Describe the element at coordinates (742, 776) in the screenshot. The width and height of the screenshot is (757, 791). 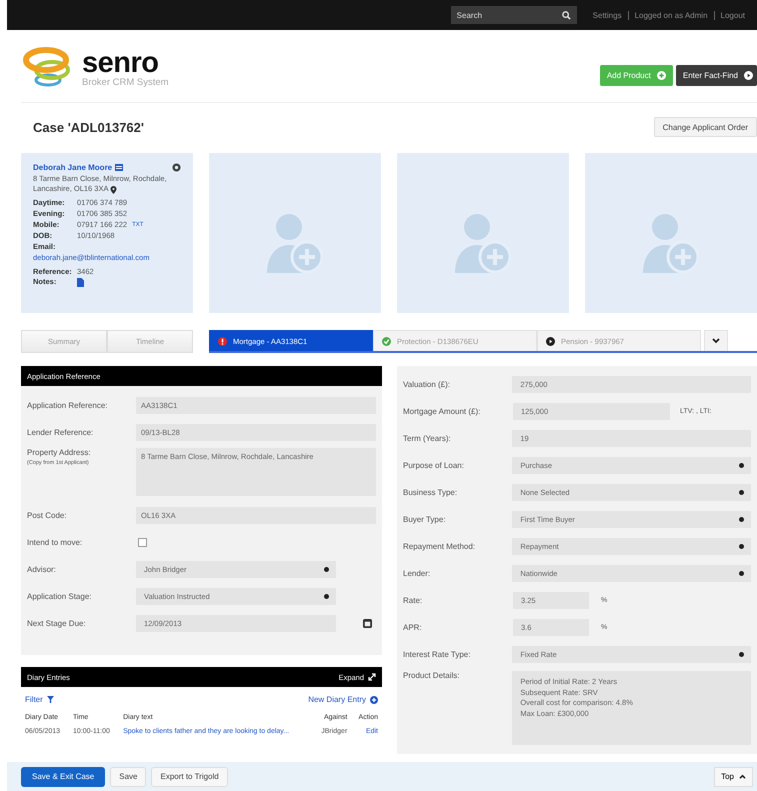
I see `chevron-up-icon` at that location.